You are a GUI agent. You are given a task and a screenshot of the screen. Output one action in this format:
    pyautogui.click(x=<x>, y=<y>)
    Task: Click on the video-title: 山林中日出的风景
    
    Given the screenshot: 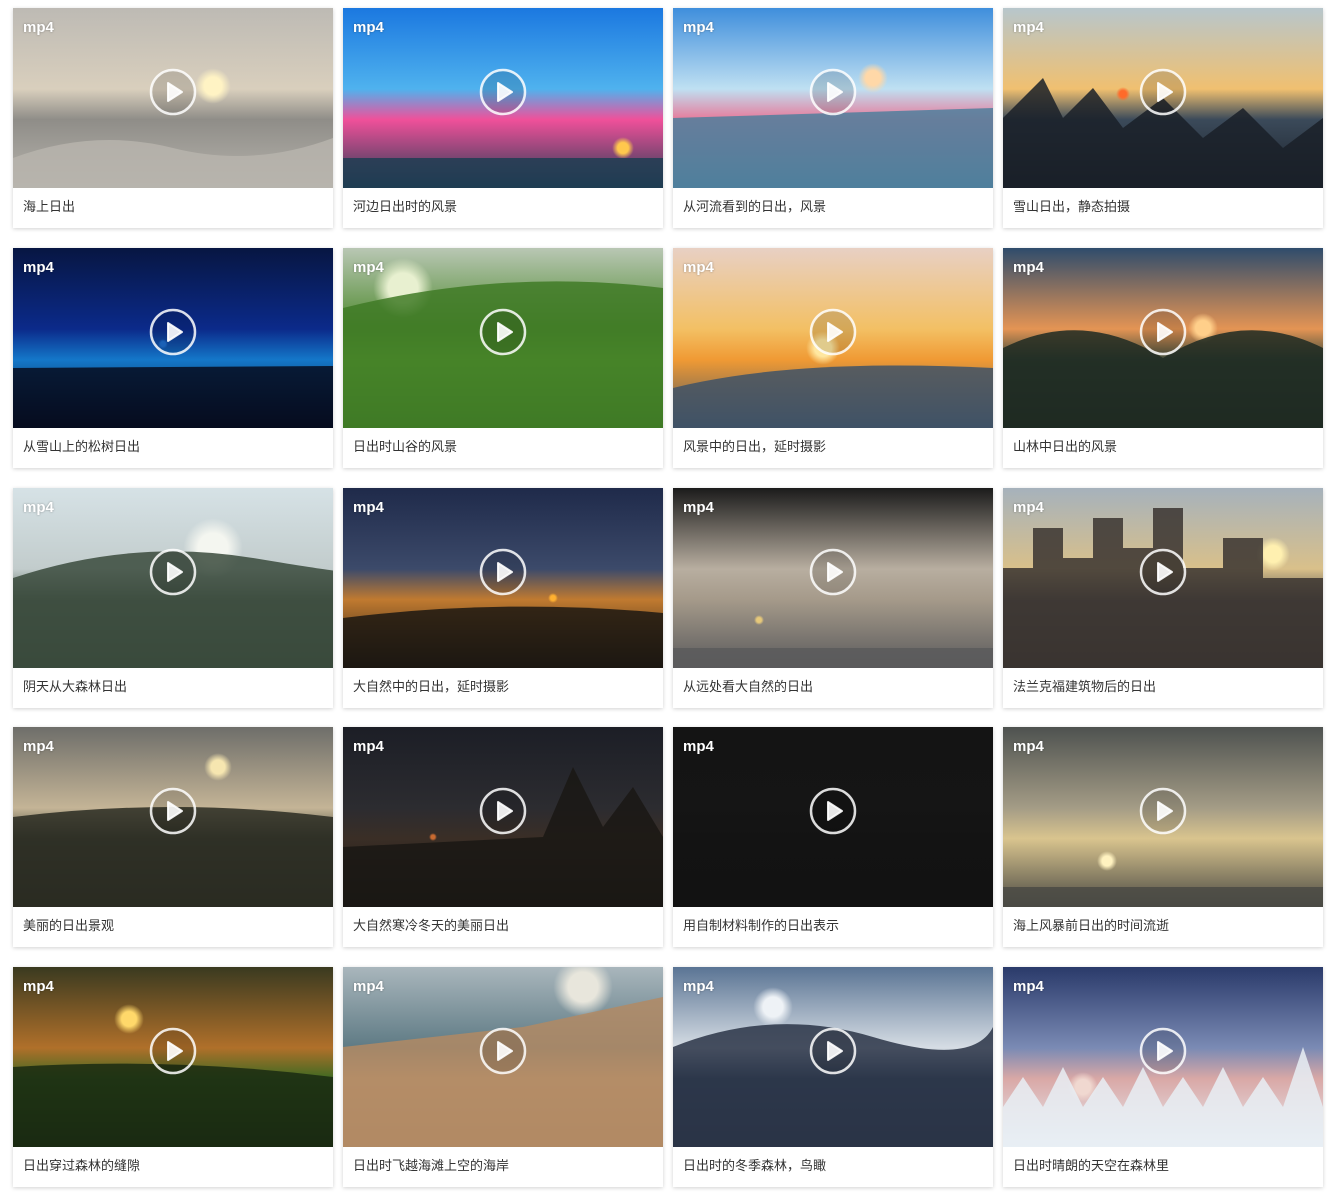 What is the action you would take?
    pyautogui.click(x=1163, y=448)
    